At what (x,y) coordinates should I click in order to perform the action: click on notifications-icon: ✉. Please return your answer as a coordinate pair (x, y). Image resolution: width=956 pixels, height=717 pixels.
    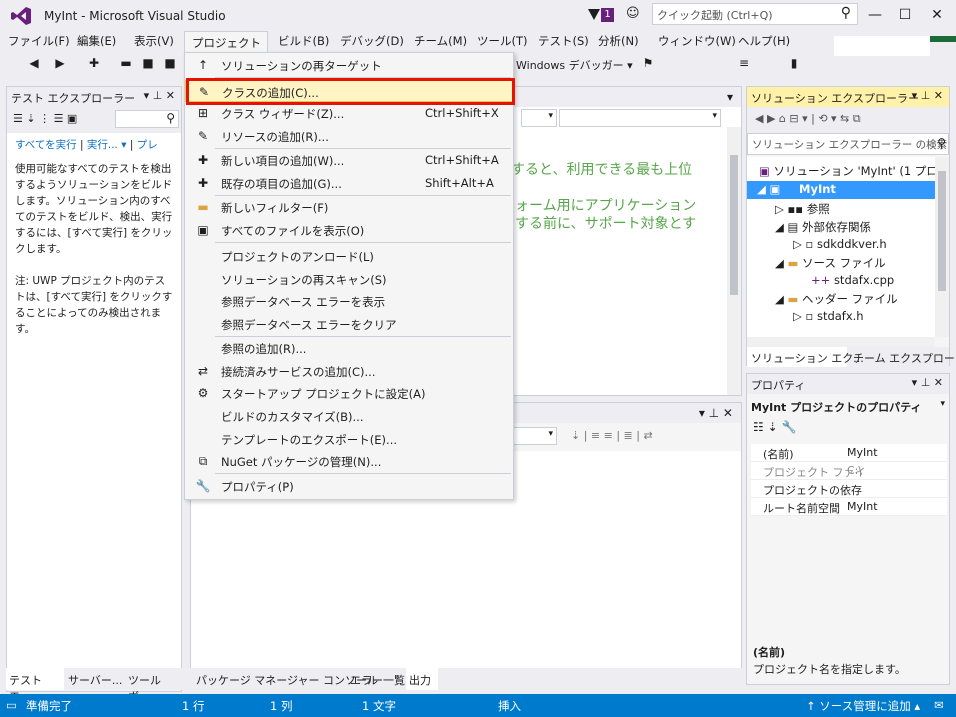
    Looking at the image, I should click on (939, 705).